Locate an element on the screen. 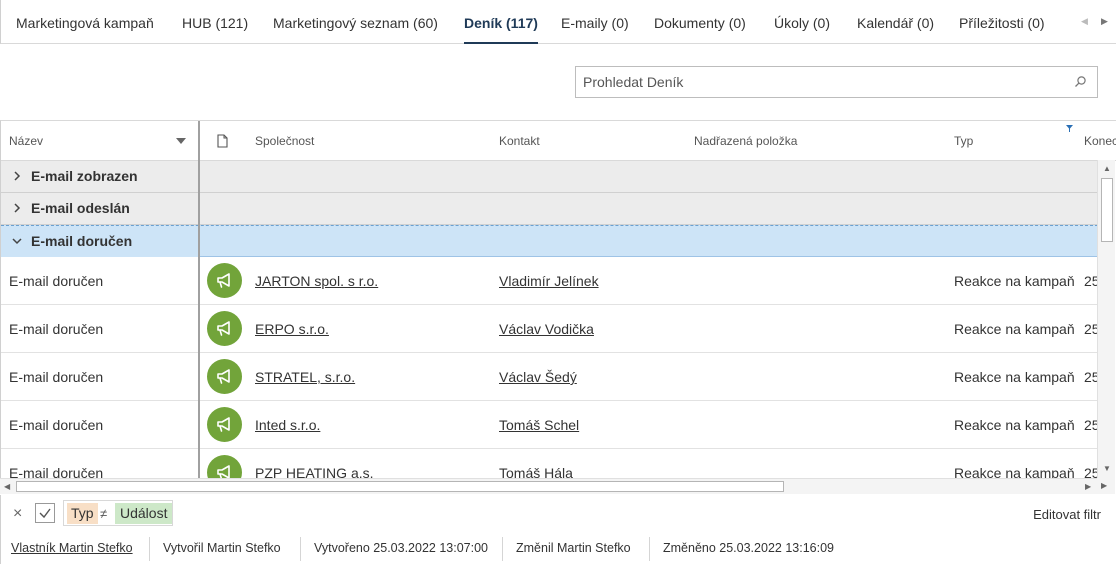  tab-tasks: Úkoly (0) is located at coordinates (802, 22).